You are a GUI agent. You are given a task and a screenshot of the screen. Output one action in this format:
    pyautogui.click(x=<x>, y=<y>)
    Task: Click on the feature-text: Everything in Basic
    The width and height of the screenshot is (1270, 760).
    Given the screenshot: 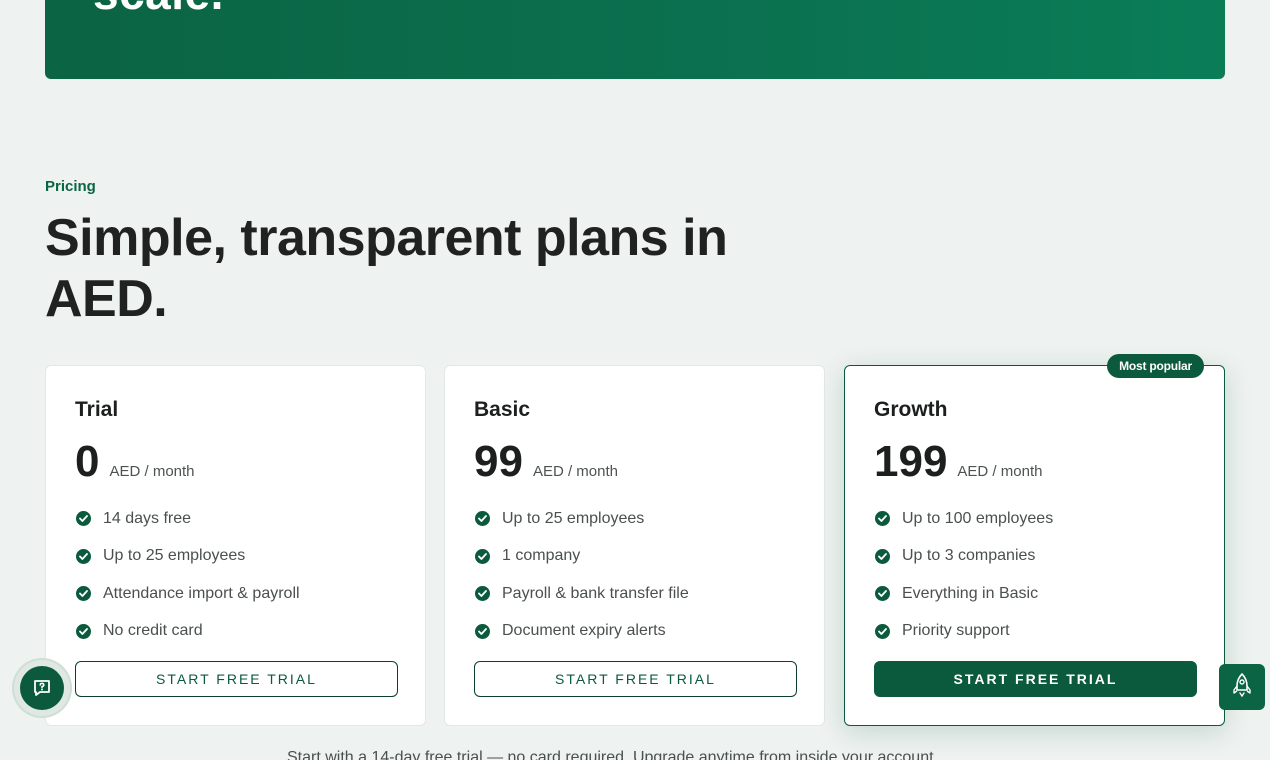 What is the action you would take?
    pyautogui.click(x=970, y=593)
    